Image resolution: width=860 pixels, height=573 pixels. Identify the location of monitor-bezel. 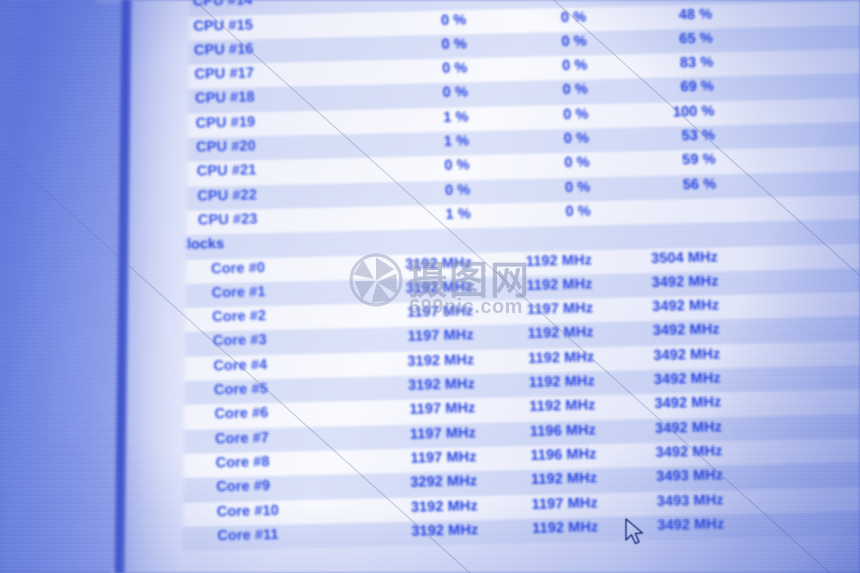
(64, 286).